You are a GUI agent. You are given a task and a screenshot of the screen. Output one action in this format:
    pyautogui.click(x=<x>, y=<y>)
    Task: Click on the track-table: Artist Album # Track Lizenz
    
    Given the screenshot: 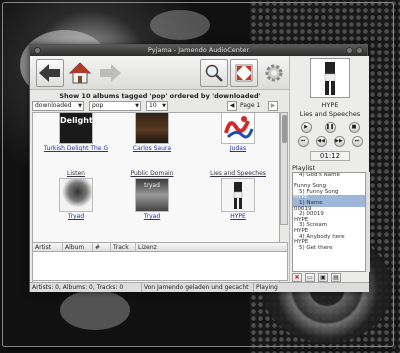 What is the action you would take?
    pyautogui.click(x=160, y=261)
    